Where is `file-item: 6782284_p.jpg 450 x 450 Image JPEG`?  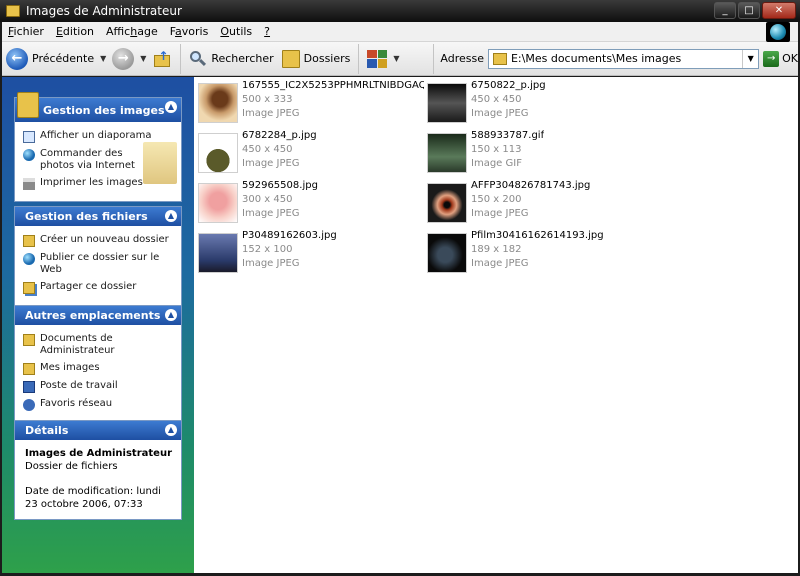 file-item: 6782284_p.jpg 450 x 450 Image JPEG is located at coordinates (312, 153).